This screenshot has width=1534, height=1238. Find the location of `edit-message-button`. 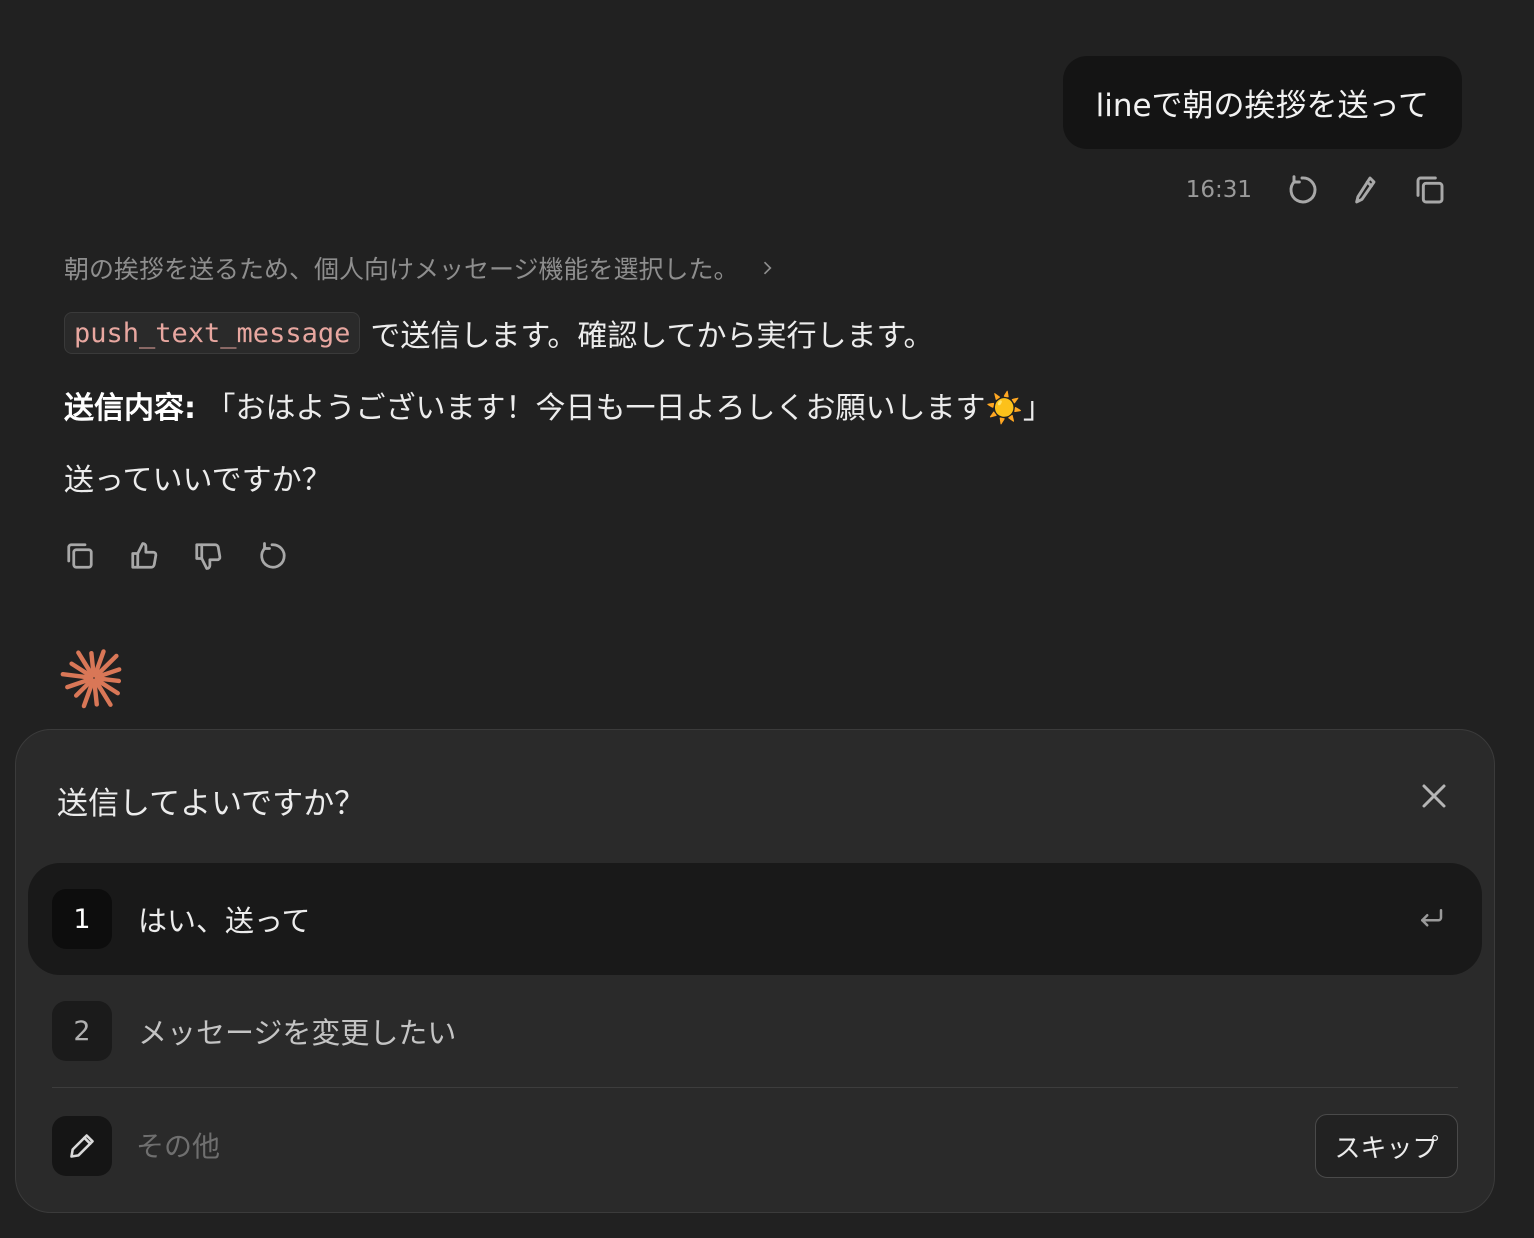

edit-message-button is located at coordinates (1366, 190).